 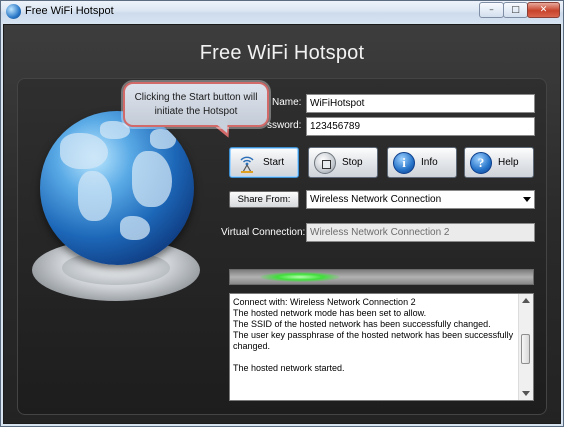 I want to click on globe-illustration, so click(x=116, y=211).